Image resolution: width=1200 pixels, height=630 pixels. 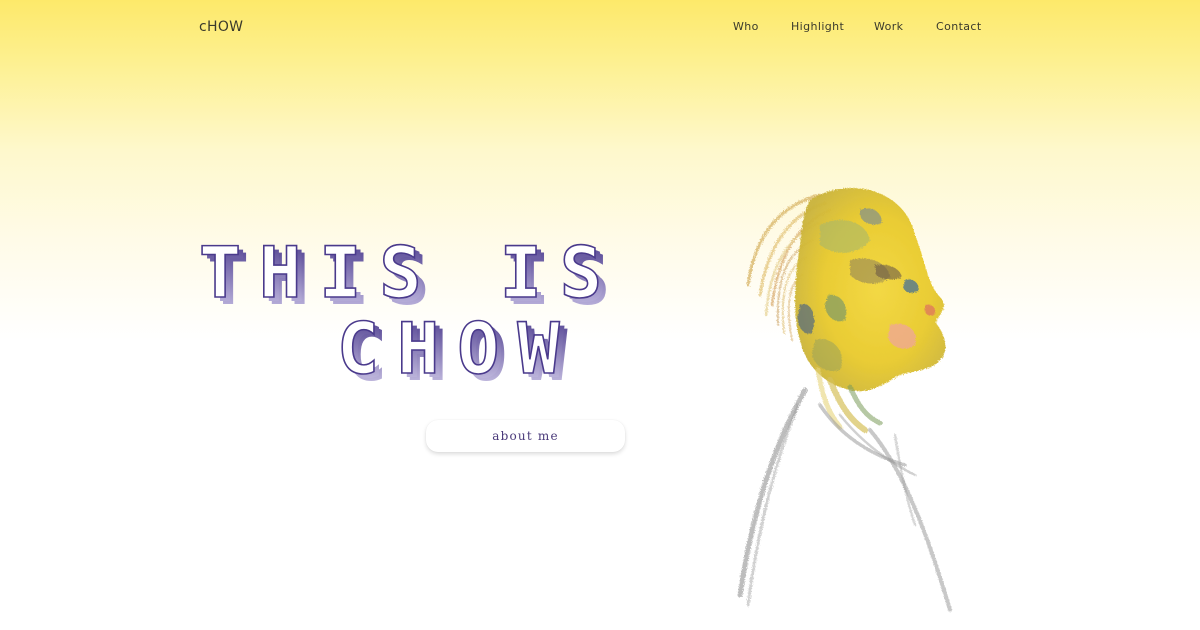 I want to click on nav-item-highlight: Highlight, so click(x=817, y=26).